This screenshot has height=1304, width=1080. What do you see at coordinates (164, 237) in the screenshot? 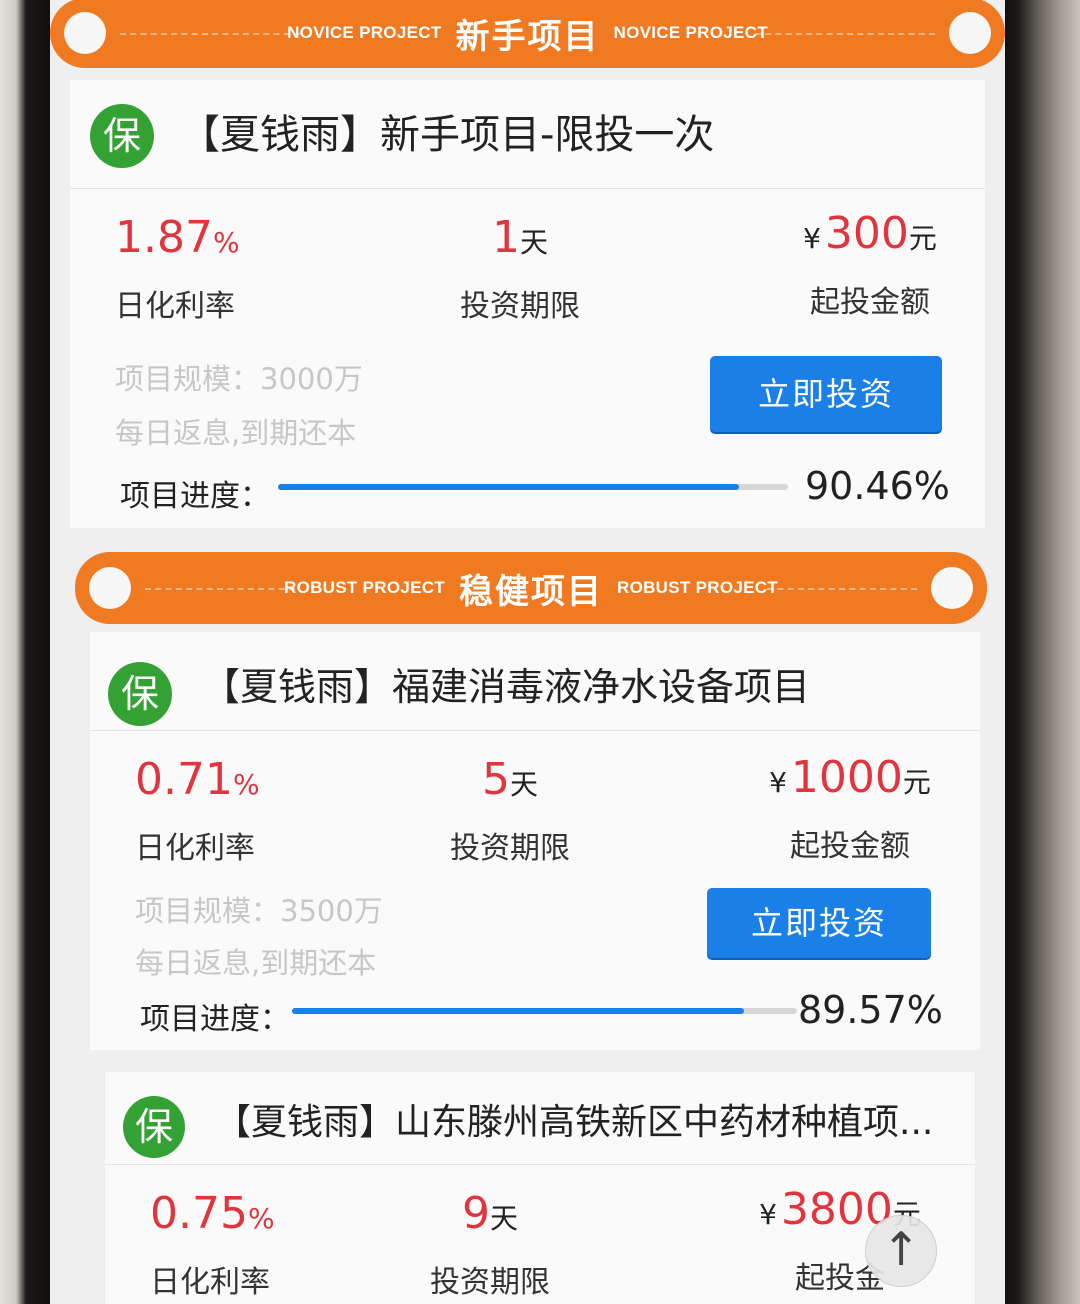
I see `daily-rate-value: 1.87` at bounding box center [164, 237].